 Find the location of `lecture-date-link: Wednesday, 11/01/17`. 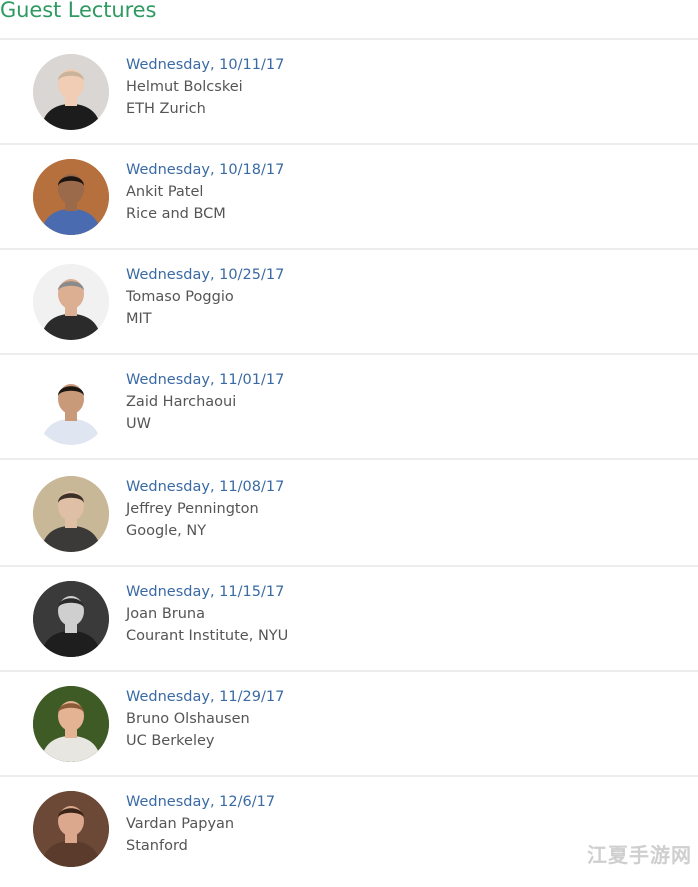

lecture-date-link: Wednesday, 11/01/17 is located at coordinates (205, 380).